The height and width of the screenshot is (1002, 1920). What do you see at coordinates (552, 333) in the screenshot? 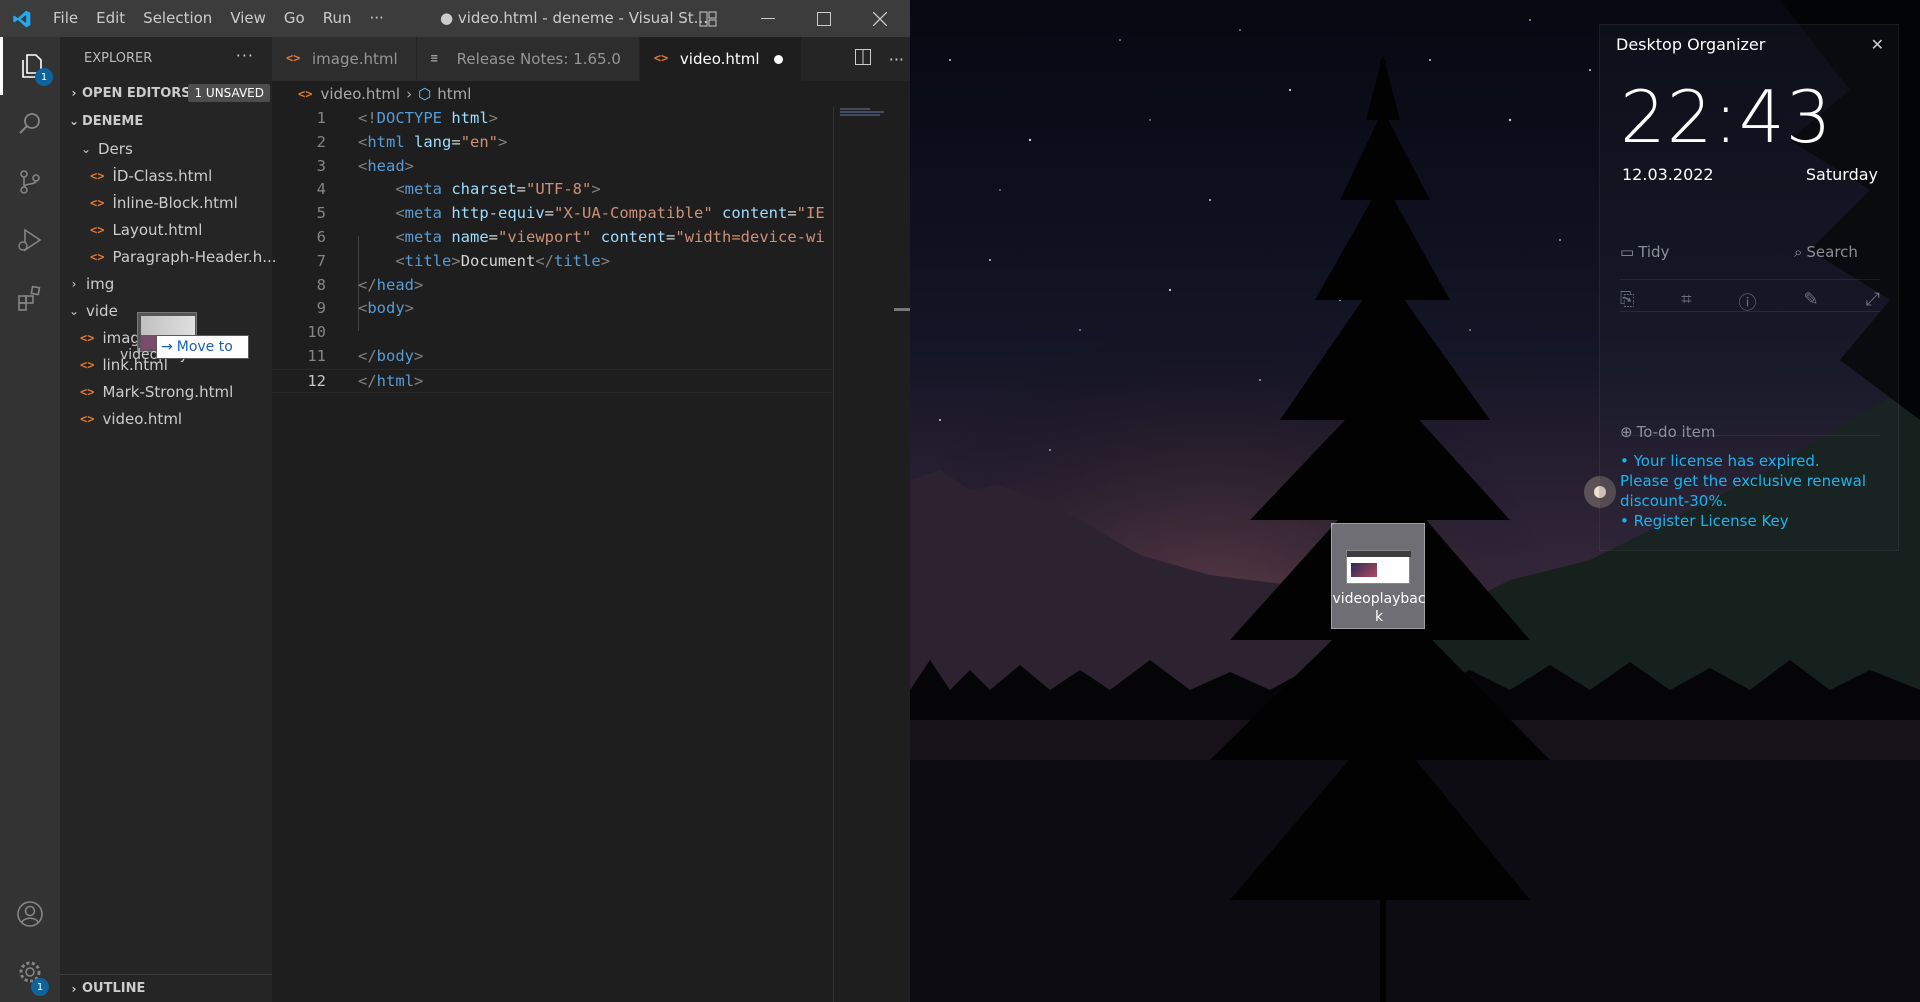
I see `code-line: 10` at bounding box center [552, 333].